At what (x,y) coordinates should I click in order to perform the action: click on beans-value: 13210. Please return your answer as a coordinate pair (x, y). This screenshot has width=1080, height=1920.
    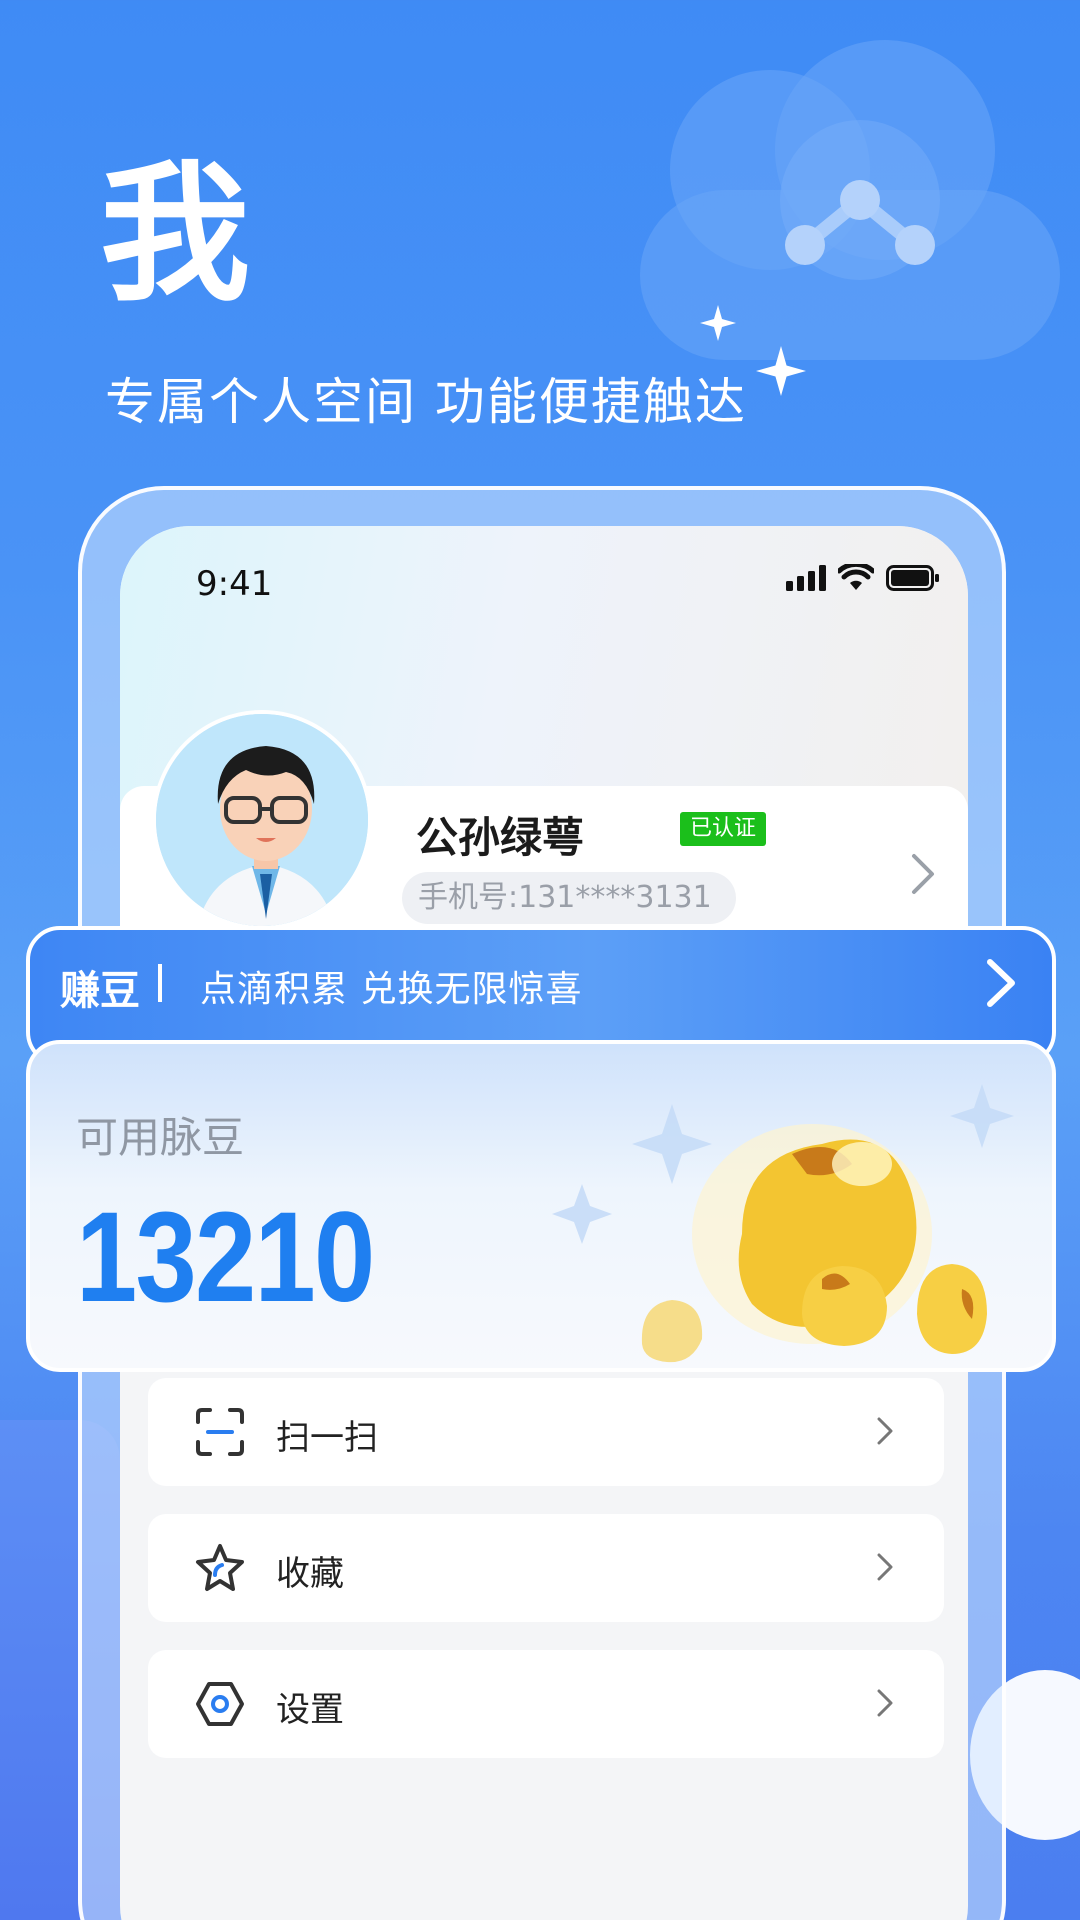
    Looking at the image, I should click on (225, 1257).